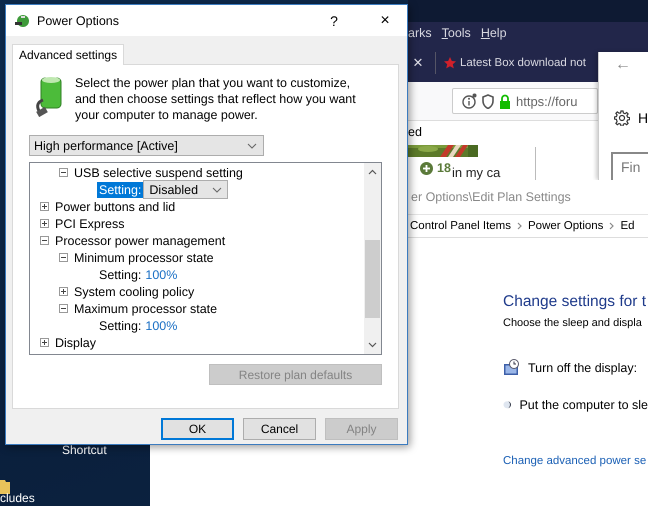 The height and width of the screenshot is (506, 648). I want to click on close-tab-button: ×, so click(420, 63).